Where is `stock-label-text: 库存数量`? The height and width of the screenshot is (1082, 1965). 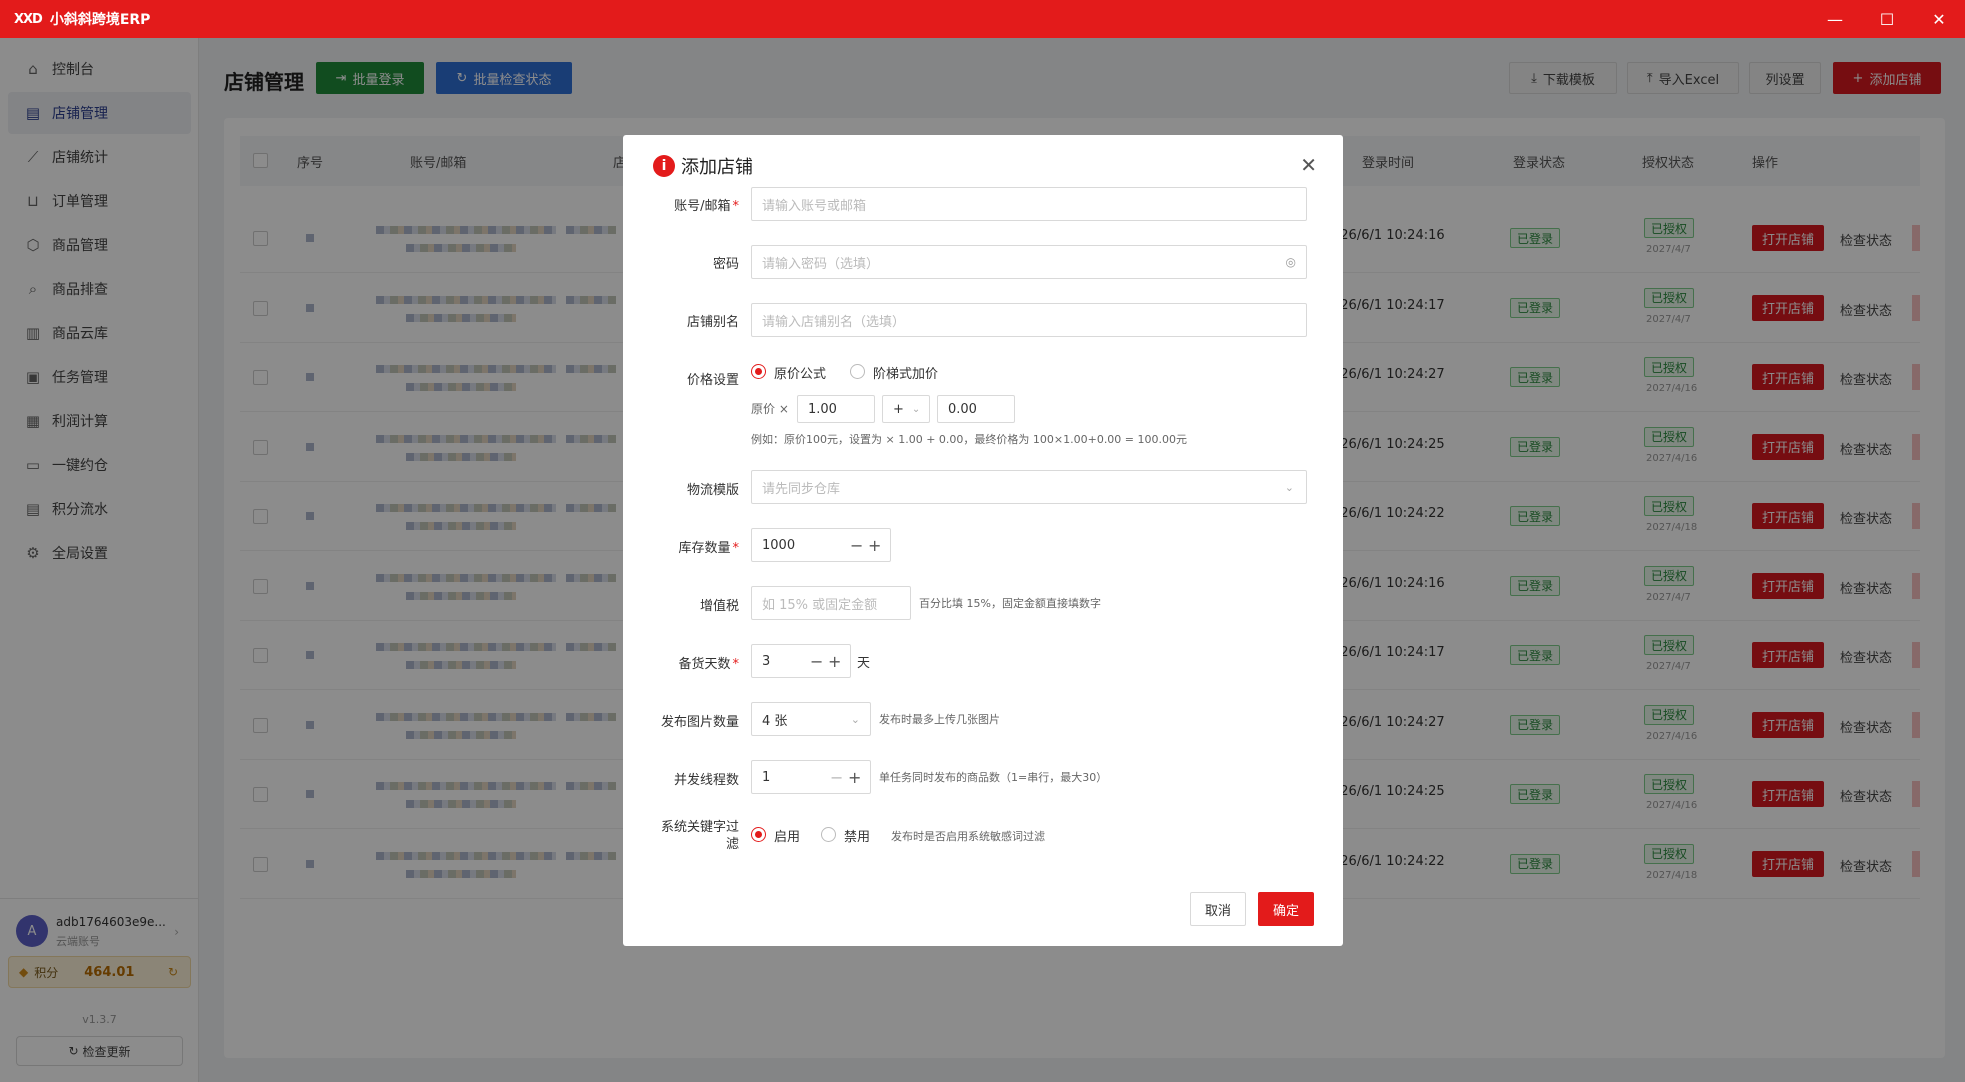 stock-label-text: 库存数量 is located at coordinates (704, 548).